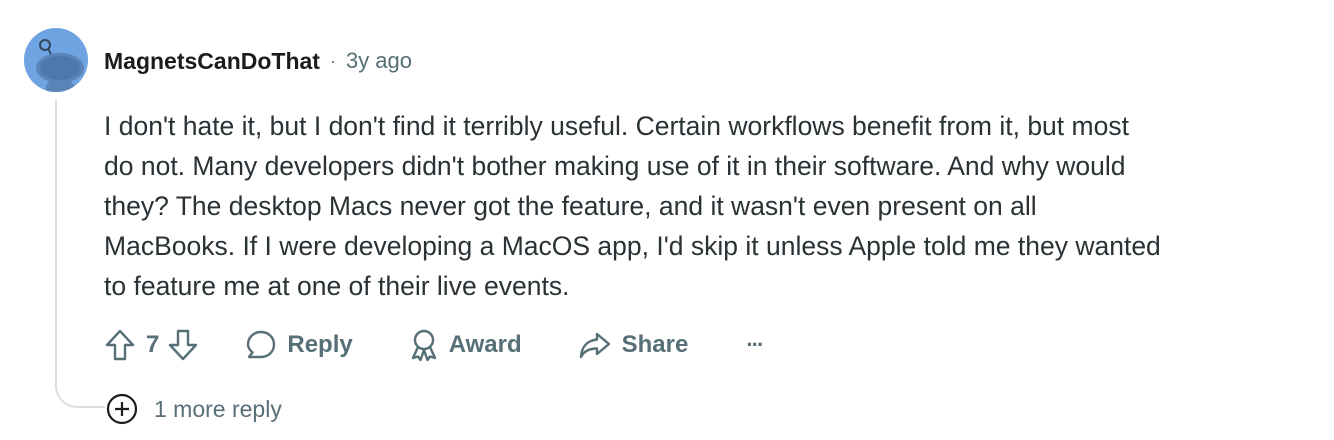  I want to click on comment-timestamp: 3y ago, so click(379, 61).